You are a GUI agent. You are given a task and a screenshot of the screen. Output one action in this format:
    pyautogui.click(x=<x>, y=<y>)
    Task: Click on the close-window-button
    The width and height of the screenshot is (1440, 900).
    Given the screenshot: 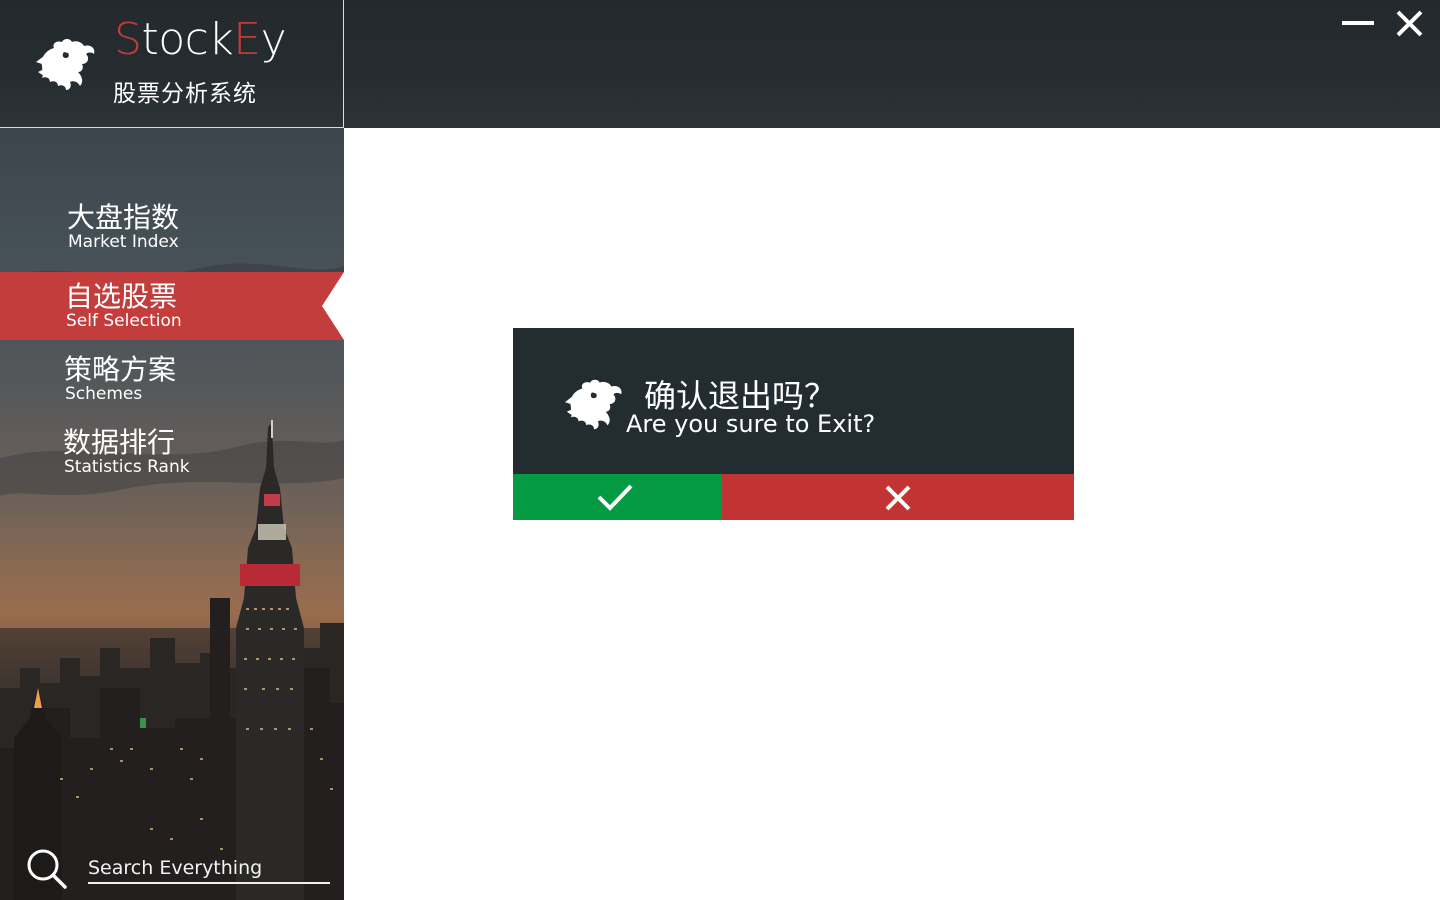 What is the action you would take?
    pyautogui.click(x=1410, y=24)
    